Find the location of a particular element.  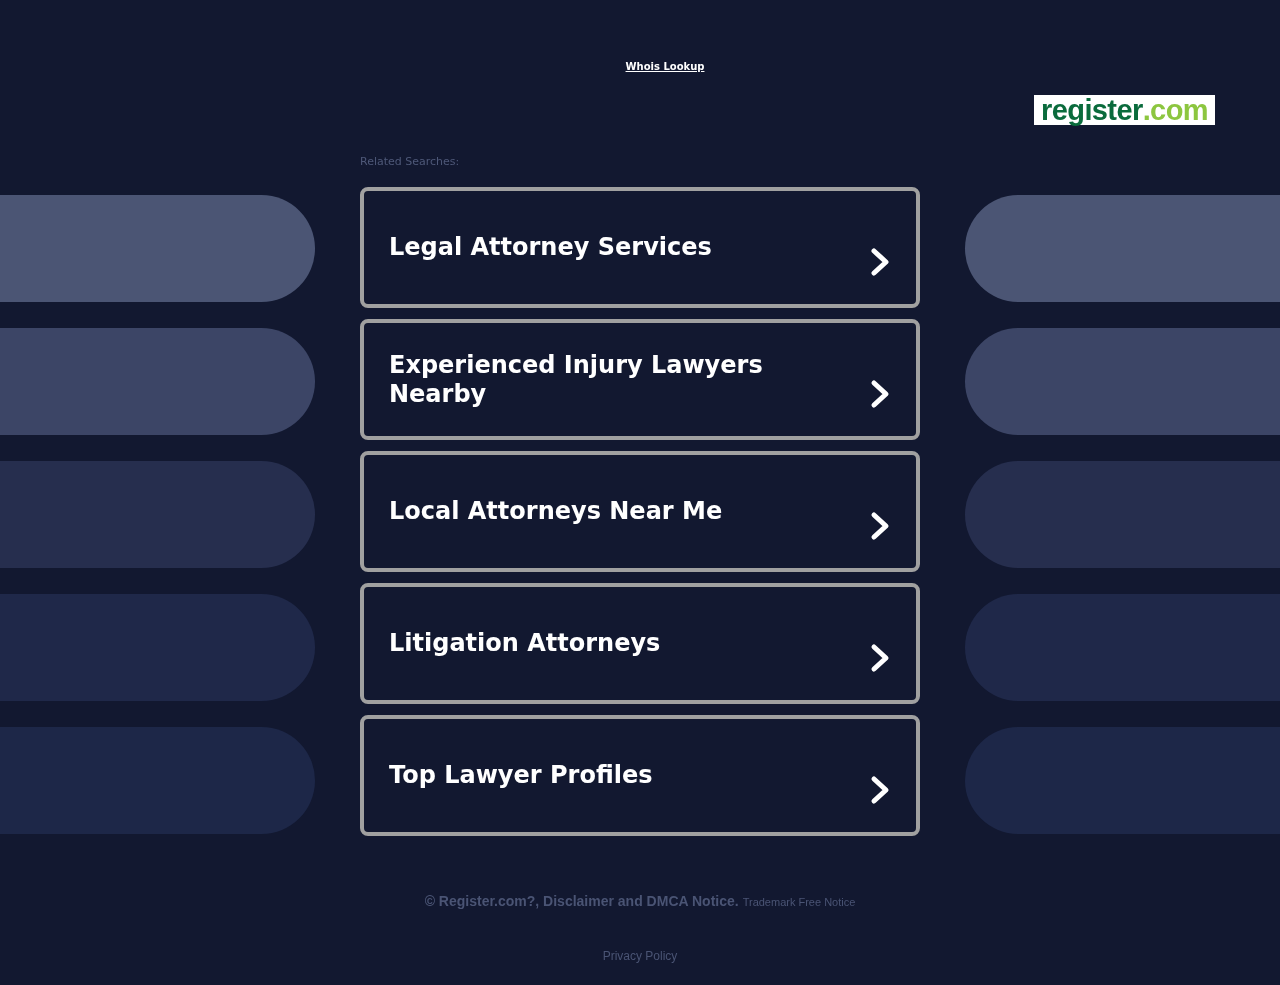

site-logo: register.com is located at coordinates (1124, 110).